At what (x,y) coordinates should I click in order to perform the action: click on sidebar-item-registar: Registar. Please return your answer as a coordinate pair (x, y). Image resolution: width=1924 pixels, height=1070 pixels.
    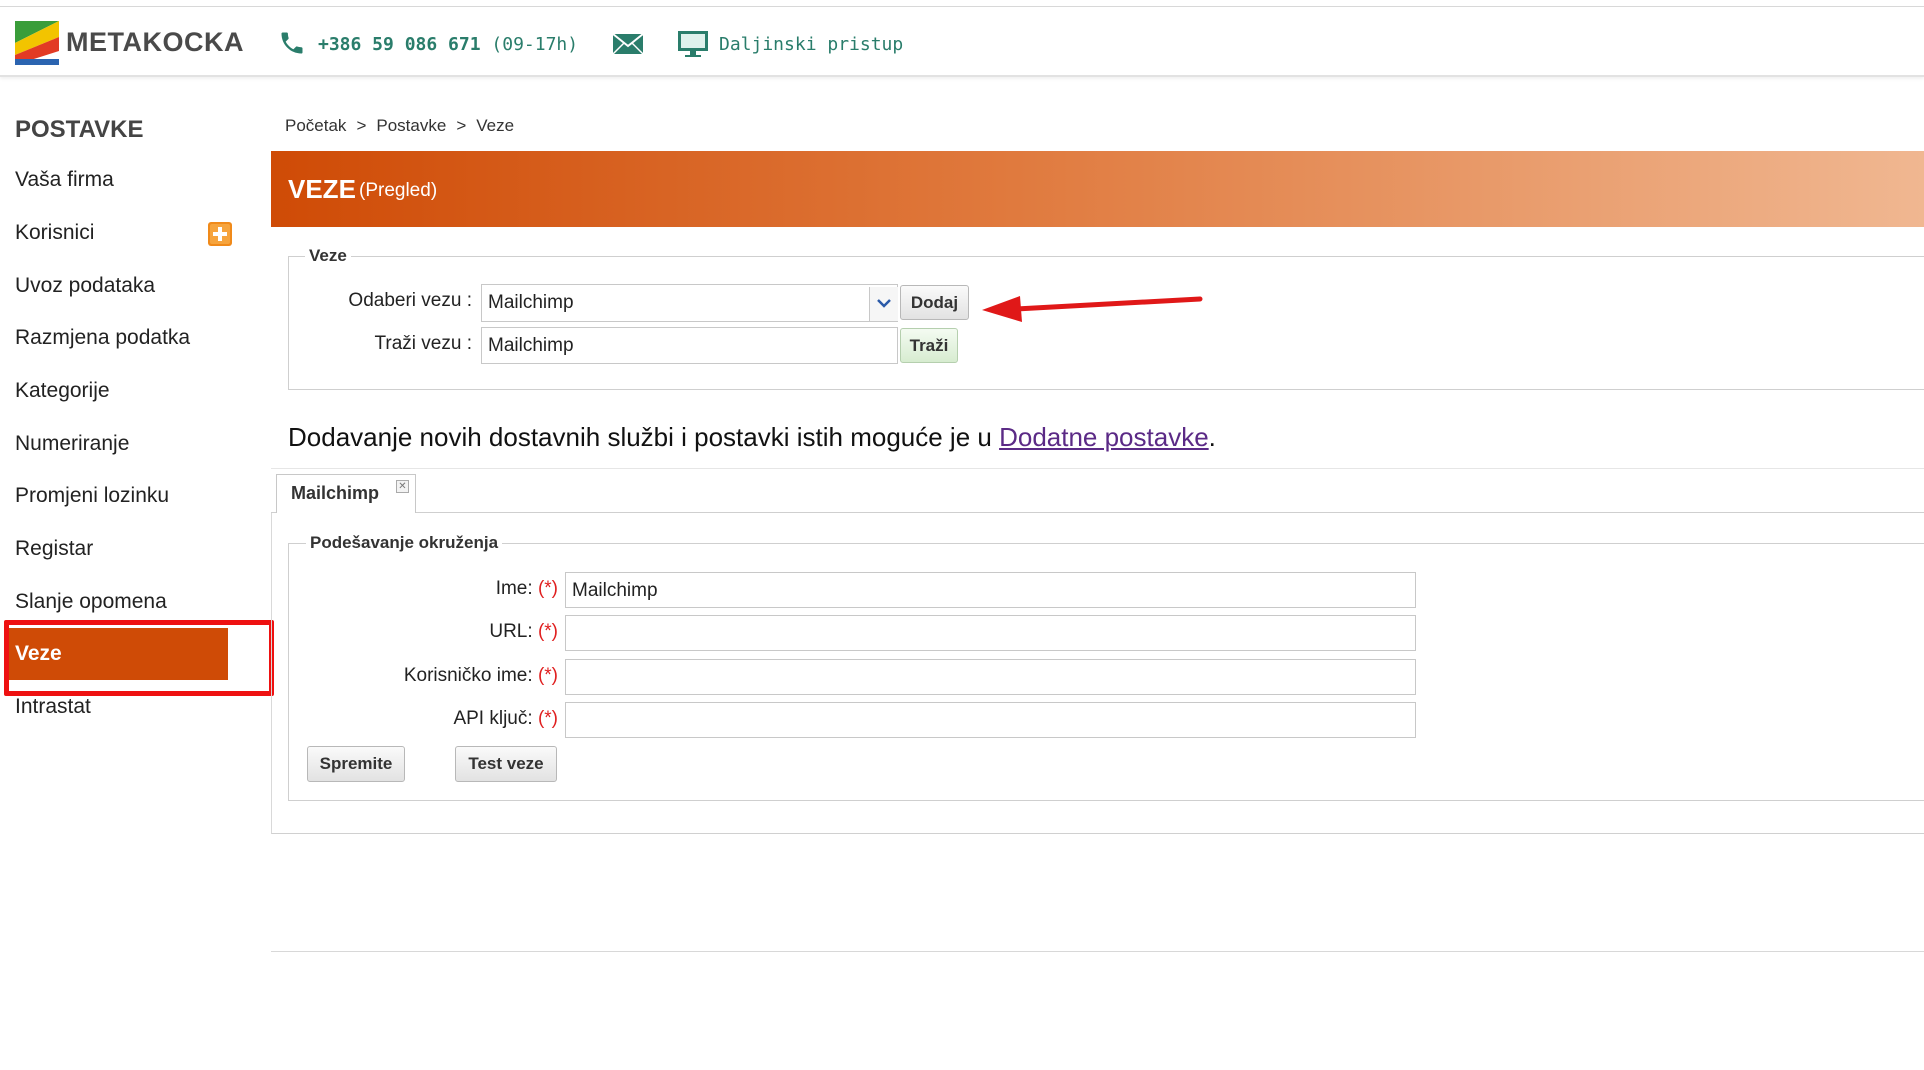
    Looking at the image, I should click on (54, 549).